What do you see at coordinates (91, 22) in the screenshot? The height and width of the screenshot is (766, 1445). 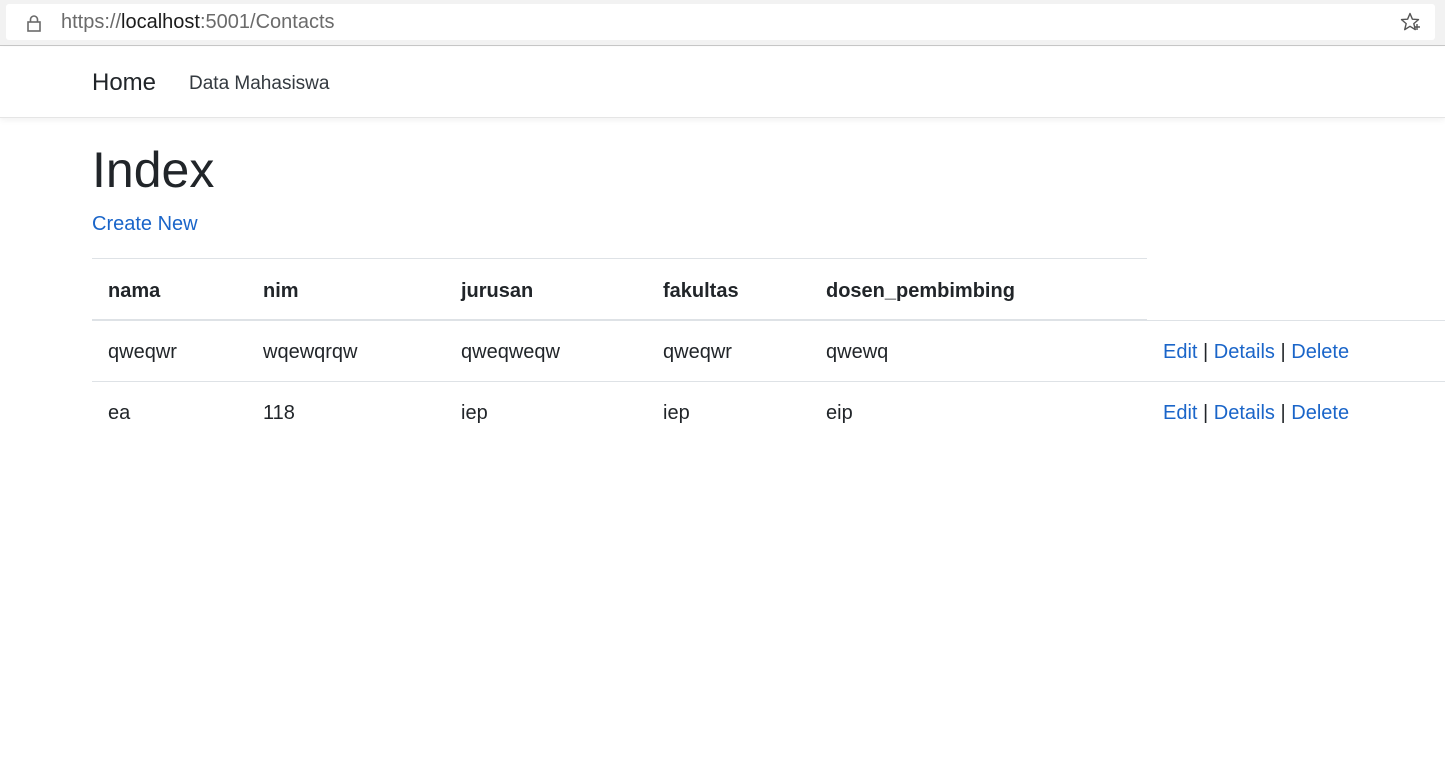 I see `url-scheme: https://` at bounding box center [91, 22].